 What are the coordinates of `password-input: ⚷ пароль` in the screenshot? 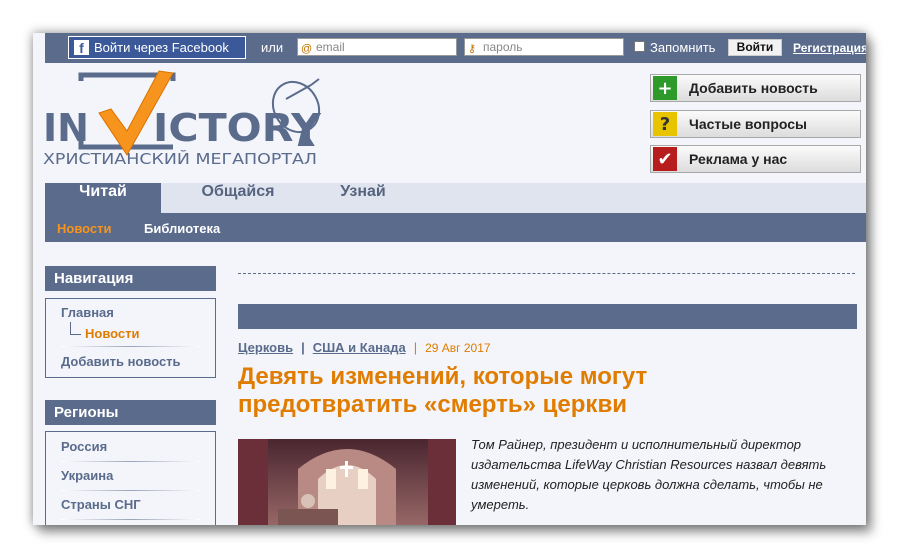 It's located at (544, 47).